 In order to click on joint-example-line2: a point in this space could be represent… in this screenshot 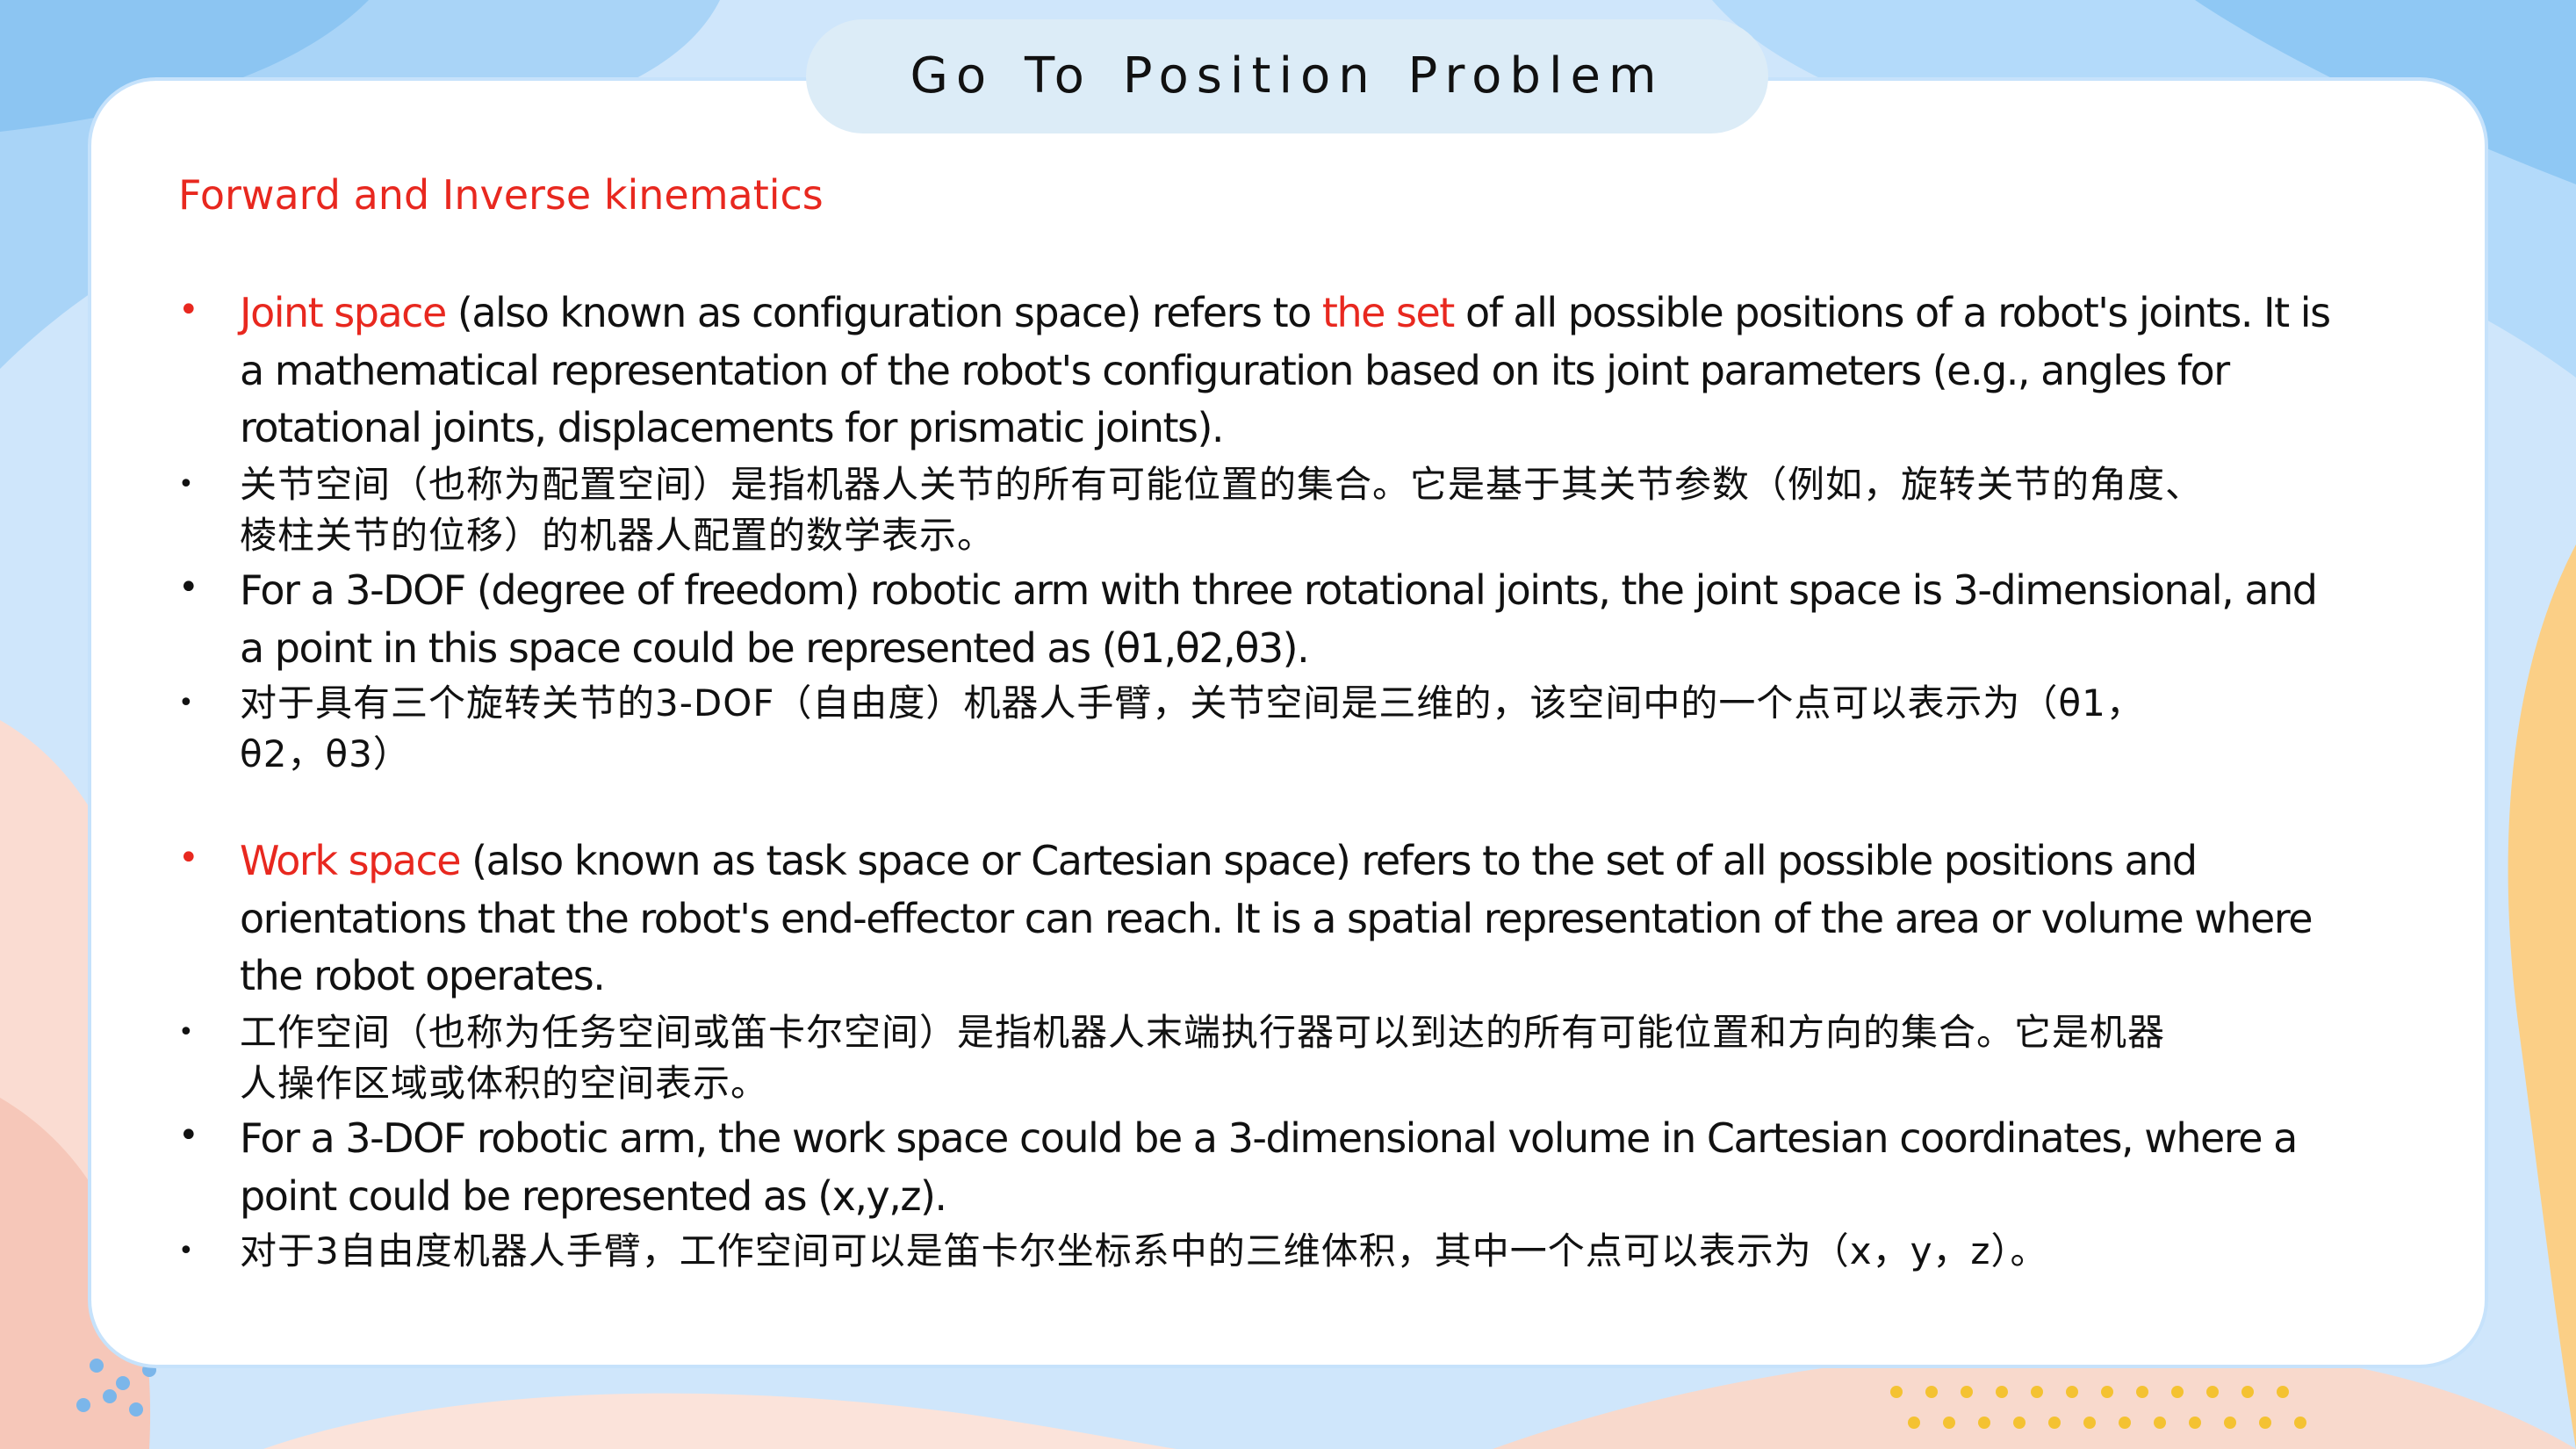, I will do `click(775, 648)`.